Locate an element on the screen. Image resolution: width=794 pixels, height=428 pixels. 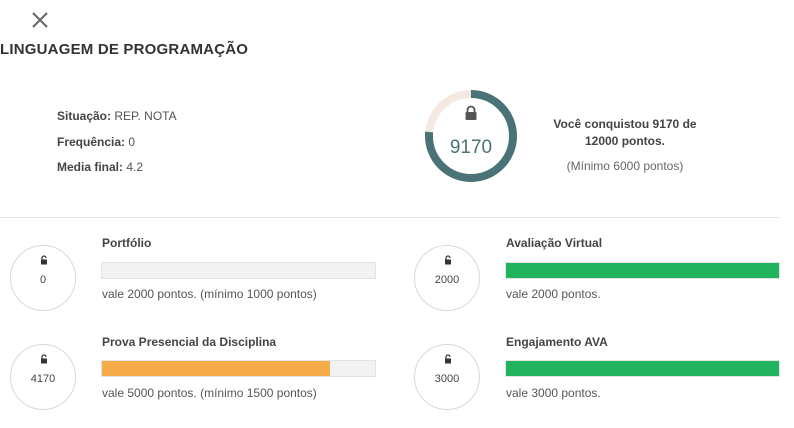
summary-line-2: 12000 pontos. is located at coordinates (625, 141).